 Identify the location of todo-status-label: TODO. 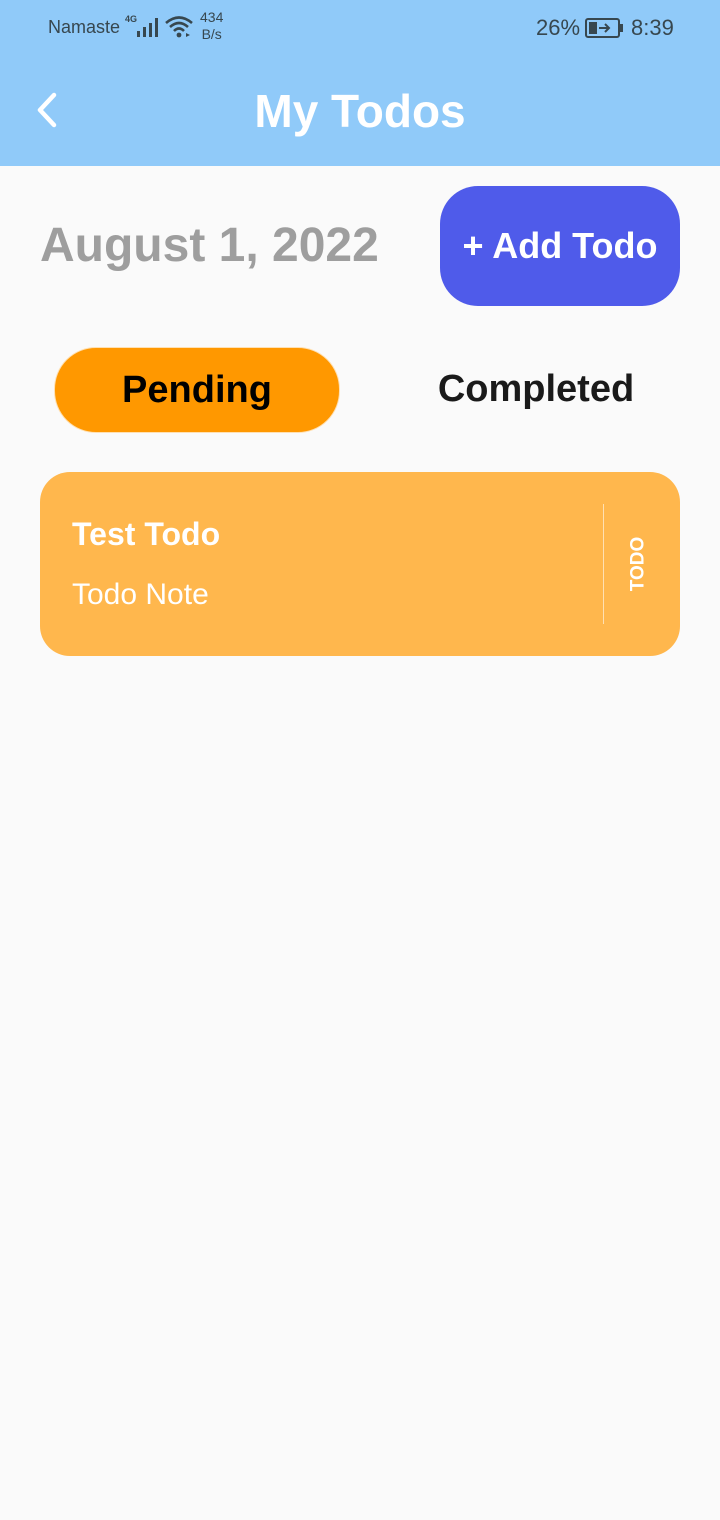
(638, 564).